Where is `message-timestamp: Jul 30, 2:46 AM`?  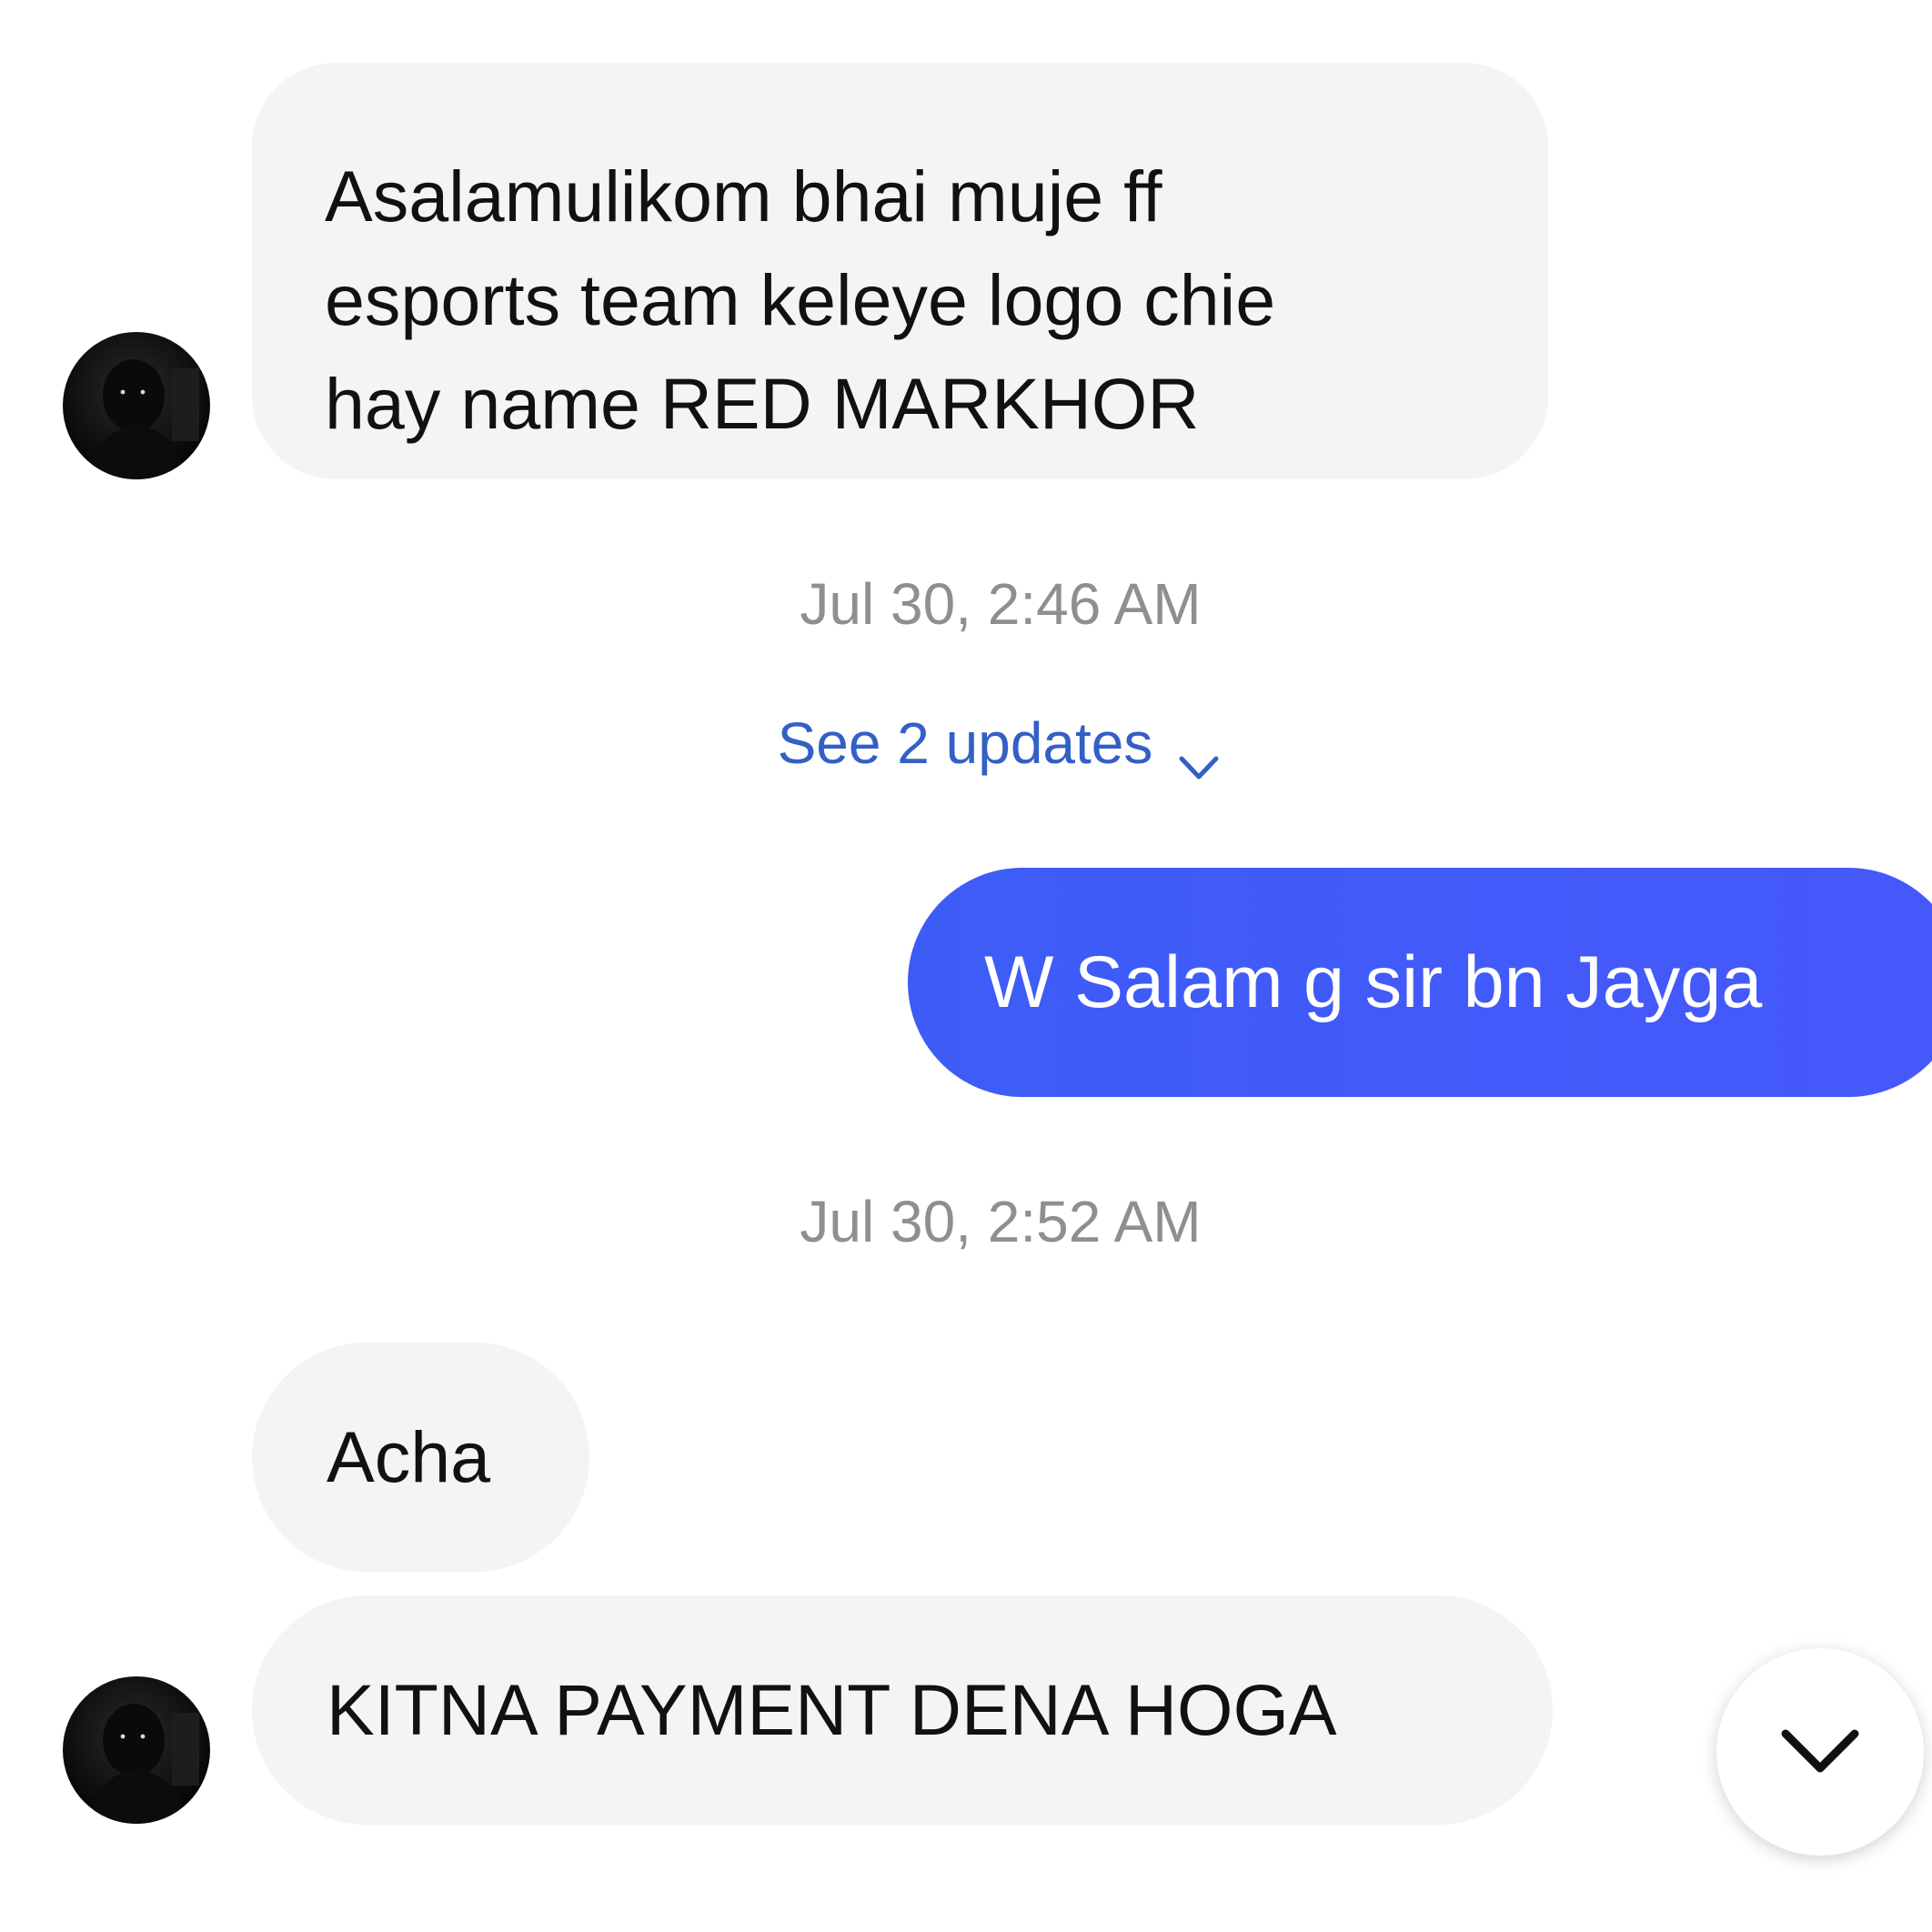
message-timestamp: Jul 30, 2:46 AM is located at coordinates (1001, 604).